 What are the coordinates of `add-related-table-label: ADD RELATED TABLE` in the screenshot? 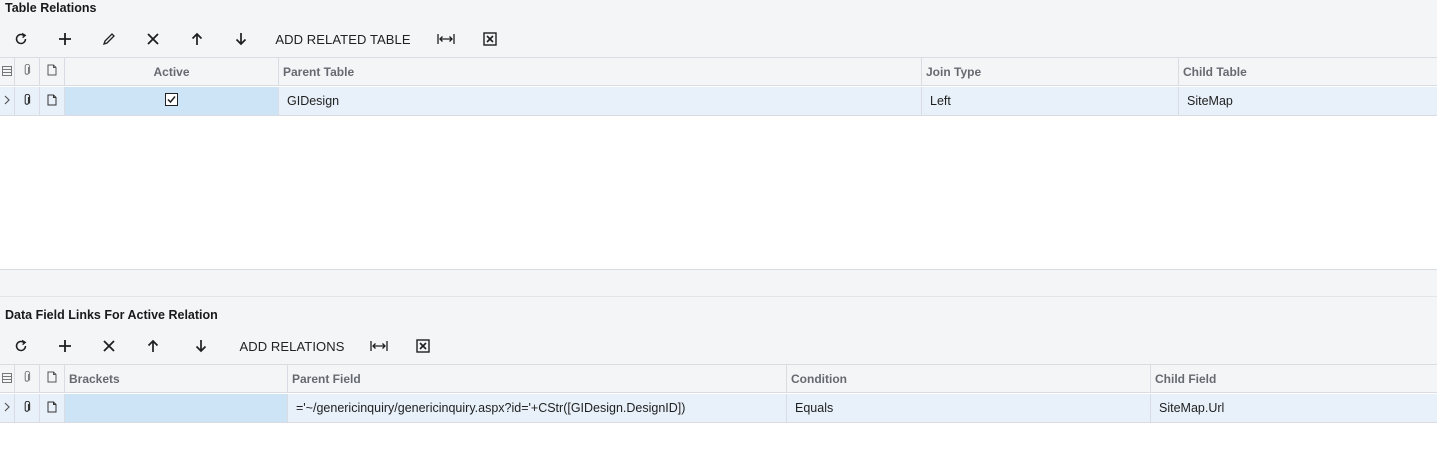 It's located at (343, 39).